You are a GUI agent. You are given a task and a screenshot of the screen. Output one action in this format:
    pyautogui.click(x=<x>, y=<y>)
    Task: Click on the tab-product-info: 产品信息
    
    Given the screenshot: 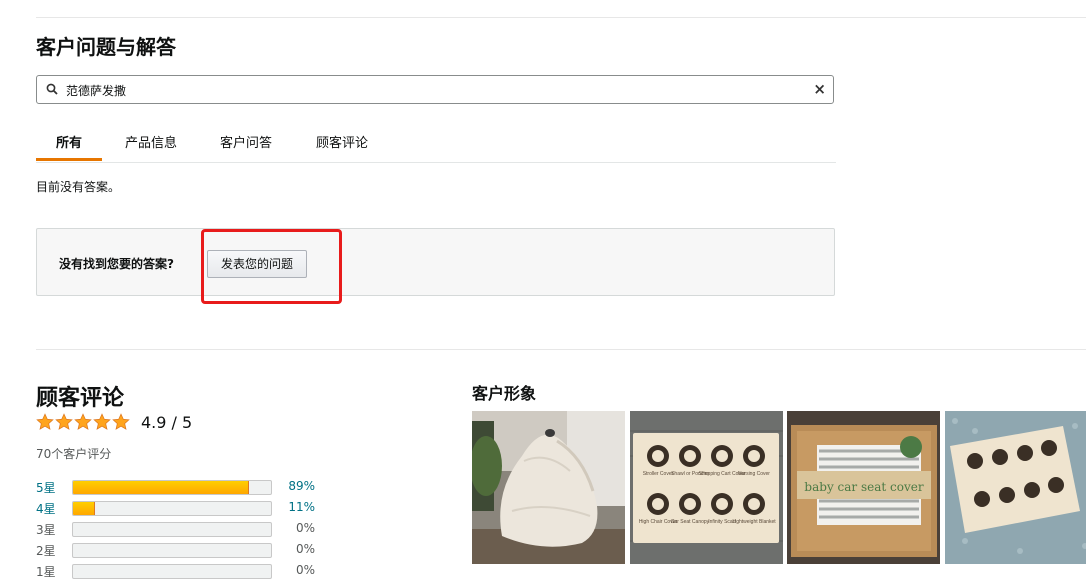 What is the action you would take?
    pyautogui.click(x=151, y=141)
    